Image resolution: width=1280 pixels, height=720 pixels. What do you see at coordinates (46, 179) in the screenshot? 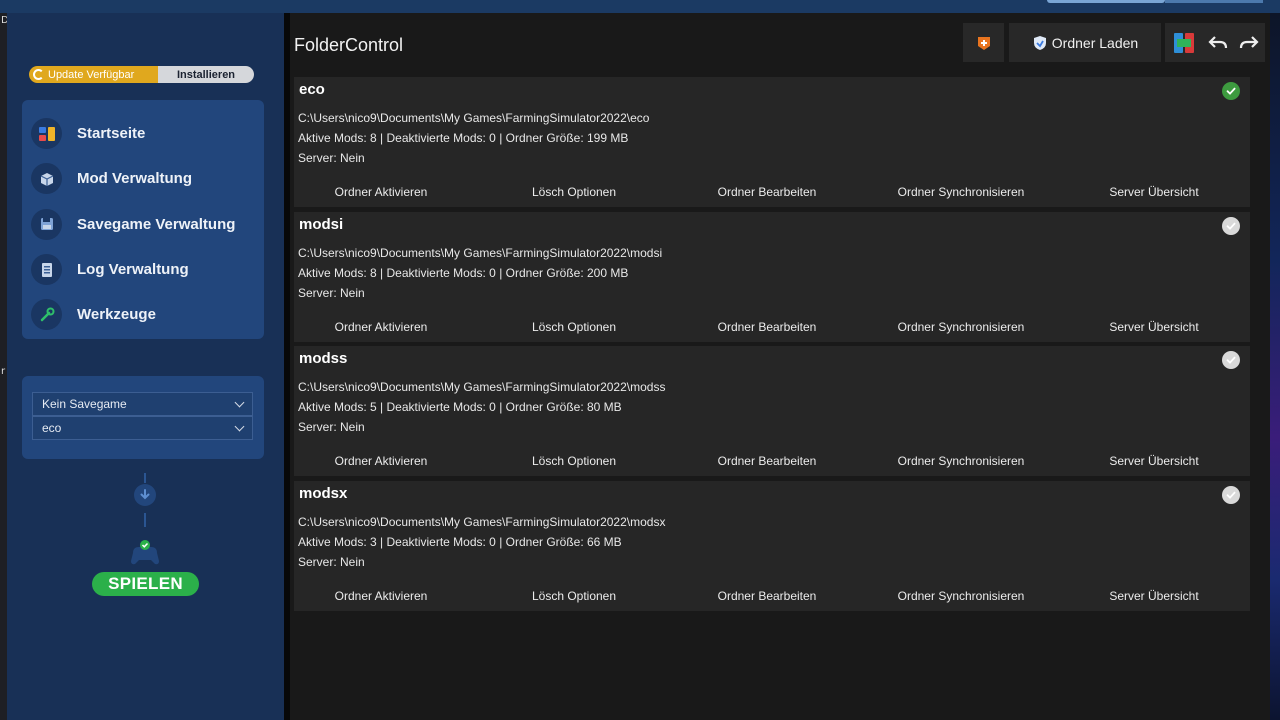
I see `box-icon` at bounding box center [46, 179].